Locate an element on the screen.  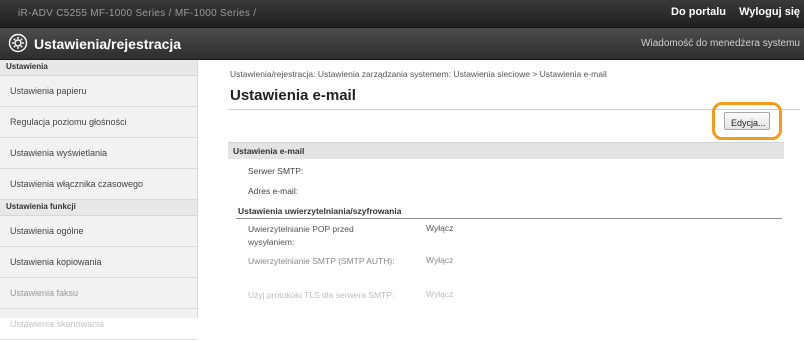
sidebar-item-general: Ustawienia ogólne is located at coordinates (98, 231).